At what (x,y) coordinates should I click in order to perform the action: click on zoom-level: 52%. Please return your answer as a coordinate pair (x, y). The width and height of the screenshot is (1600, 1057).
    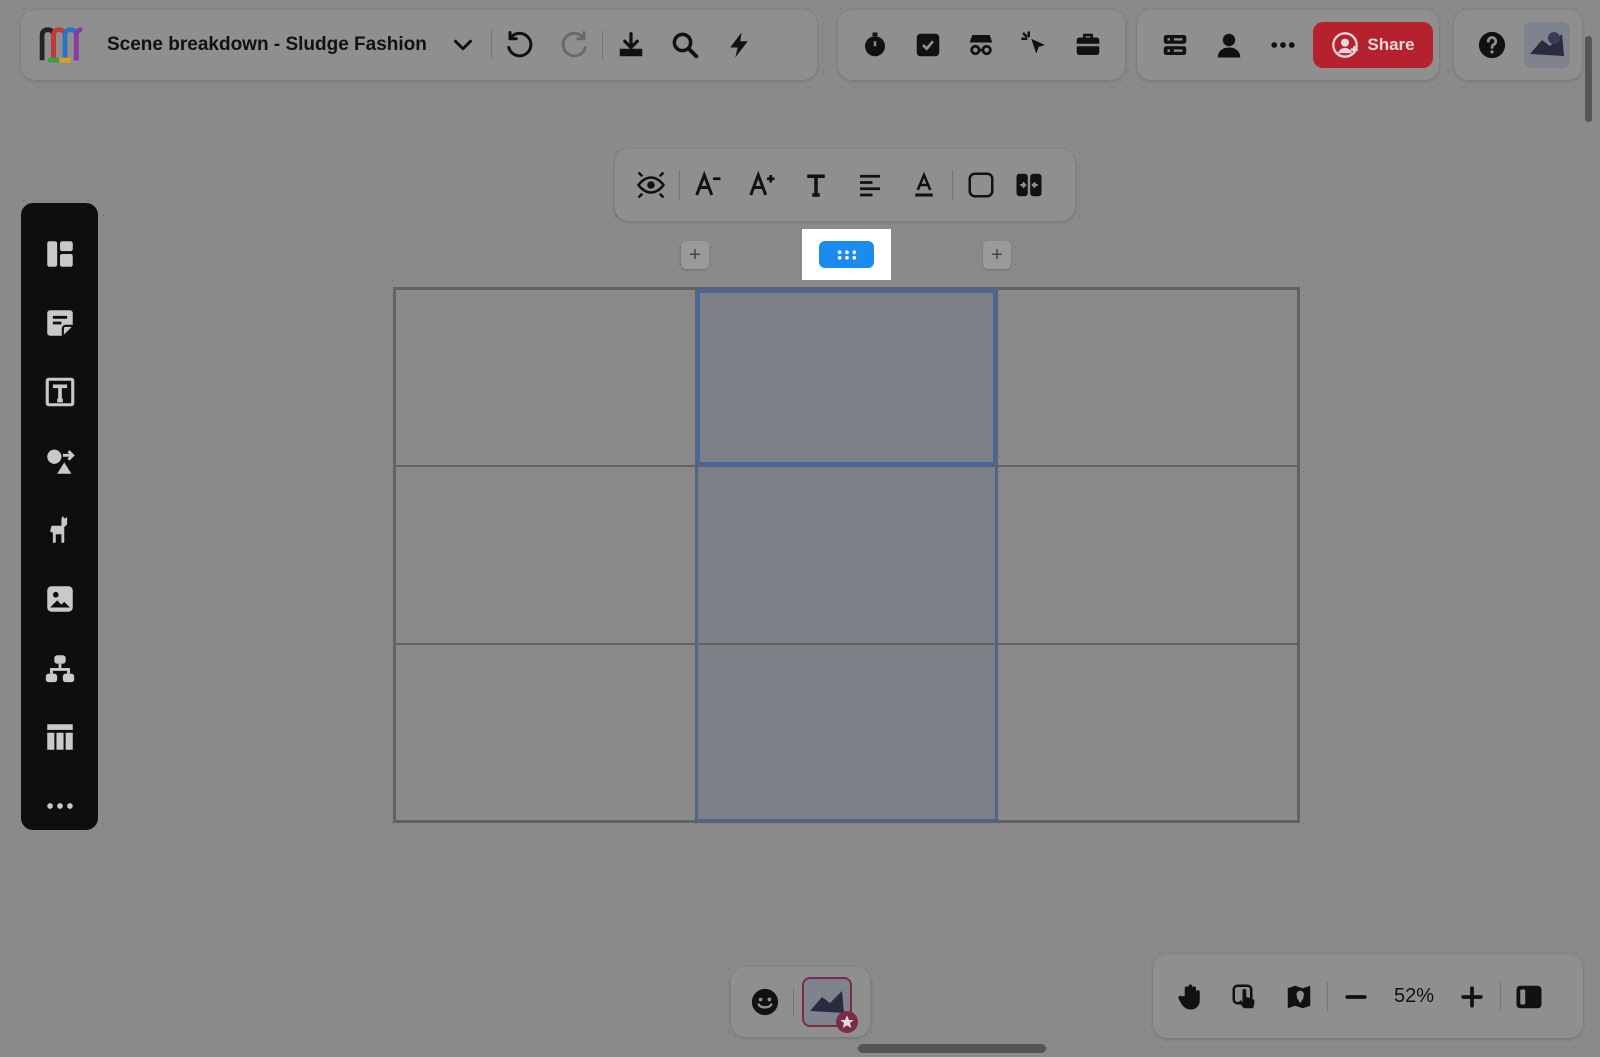
    Looking at the image, I should click on (1414, 996).